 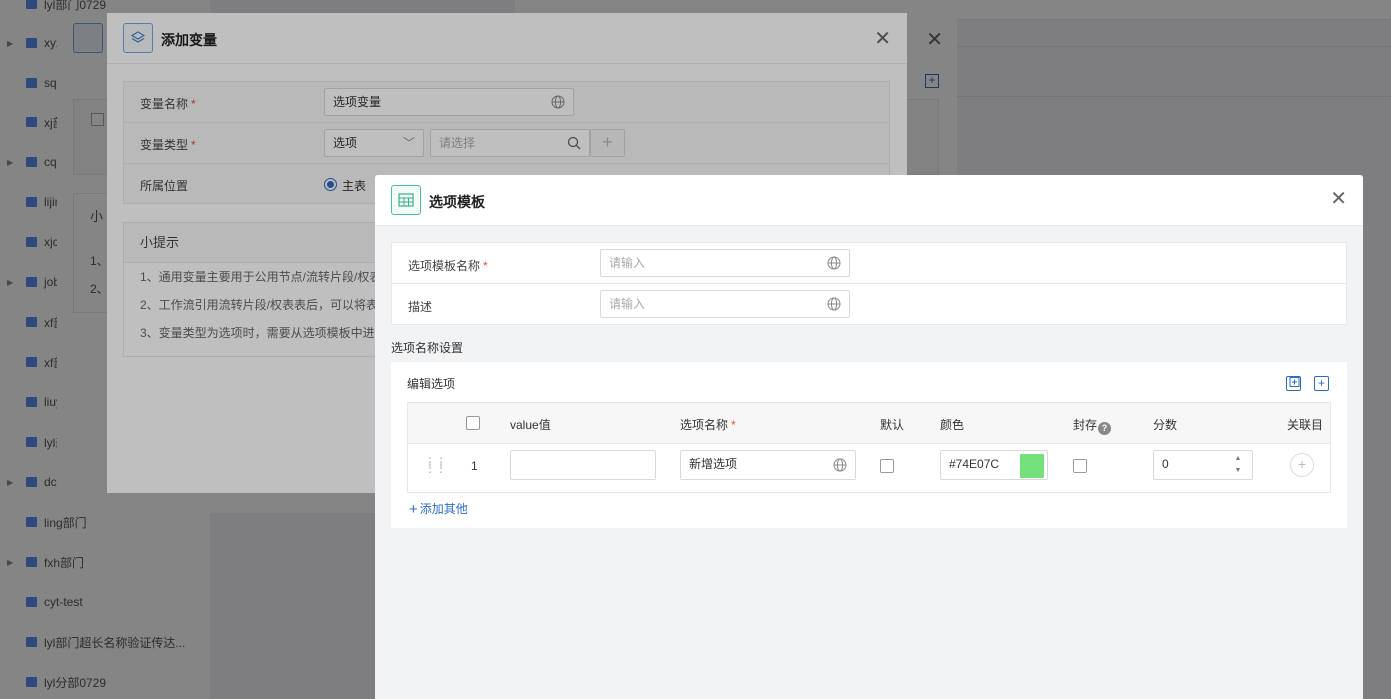 What do you see at coordinates (887, 466) in the screenshot?
I see `default-checkbox` at bounding box center [887, 466].